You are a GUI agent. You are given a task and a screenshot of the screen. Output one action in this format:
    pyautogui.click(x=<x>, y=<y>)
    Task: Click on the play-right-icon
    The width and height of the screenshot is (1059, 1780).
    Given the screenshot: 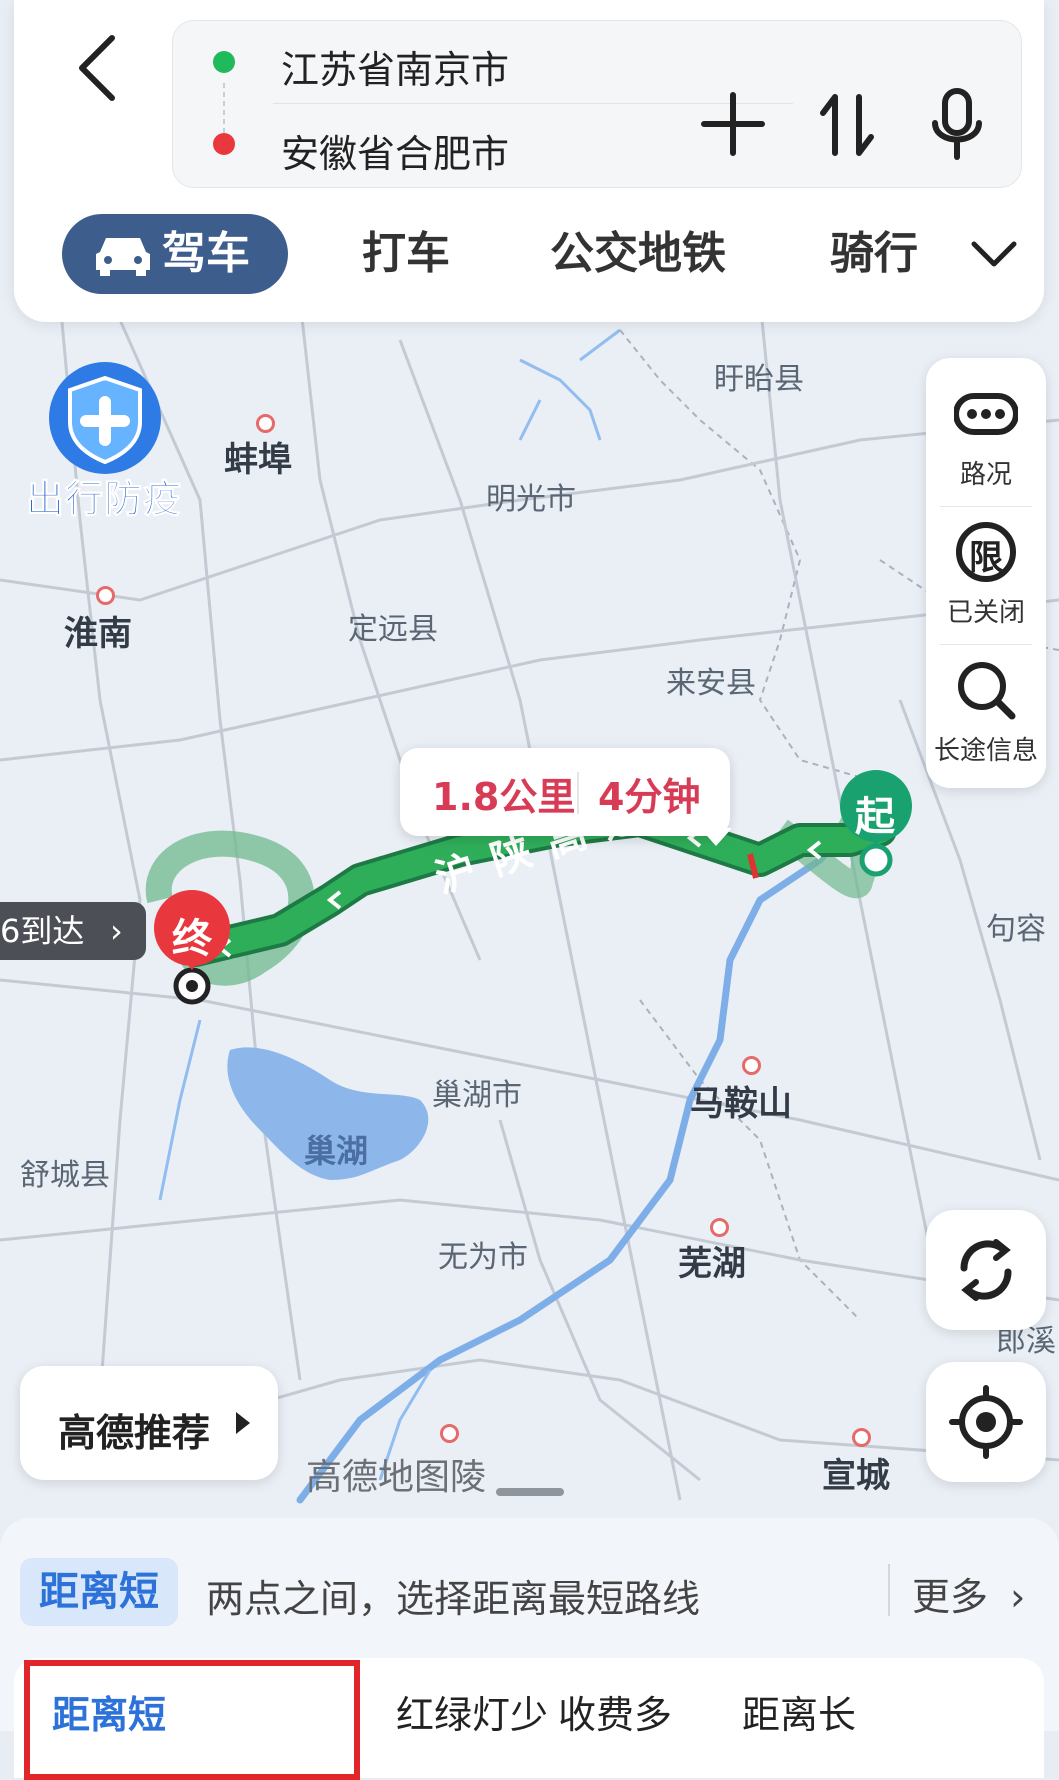 What is the action you would take?
    pyautogui.click(x=243, y=1423)
    